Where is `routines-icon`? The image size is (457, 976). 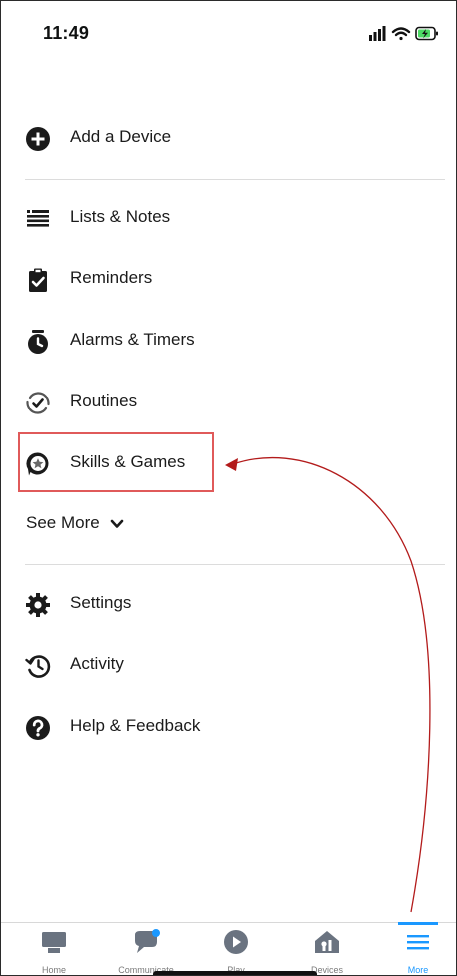 routines-icon is located at coordinates (38, 403).